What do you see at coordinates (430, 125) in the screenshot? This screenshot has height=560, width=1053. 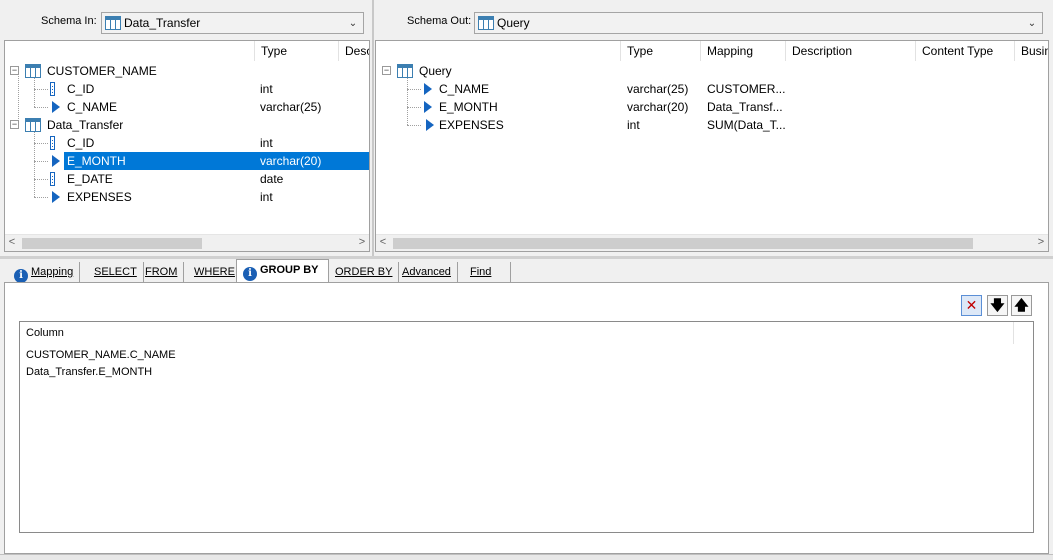 I see `expression-column-icon` at bounding box center [430, 125].